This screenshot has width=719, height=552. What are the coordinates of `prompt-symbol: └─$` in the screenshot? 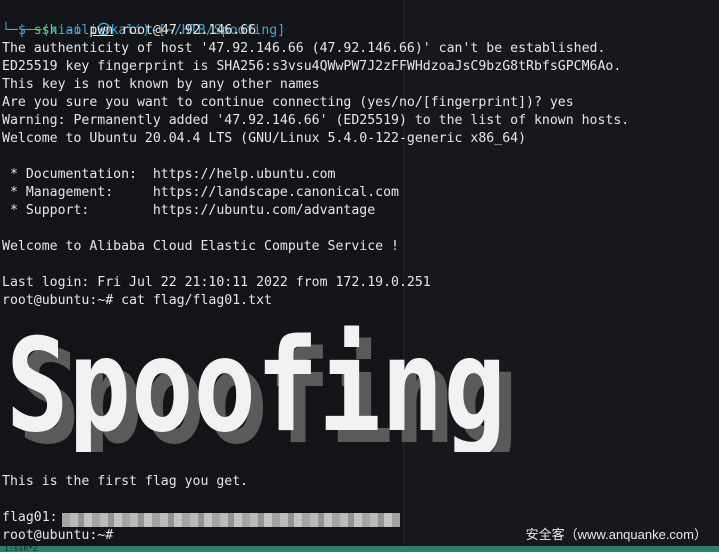 It's located at (14, 30).